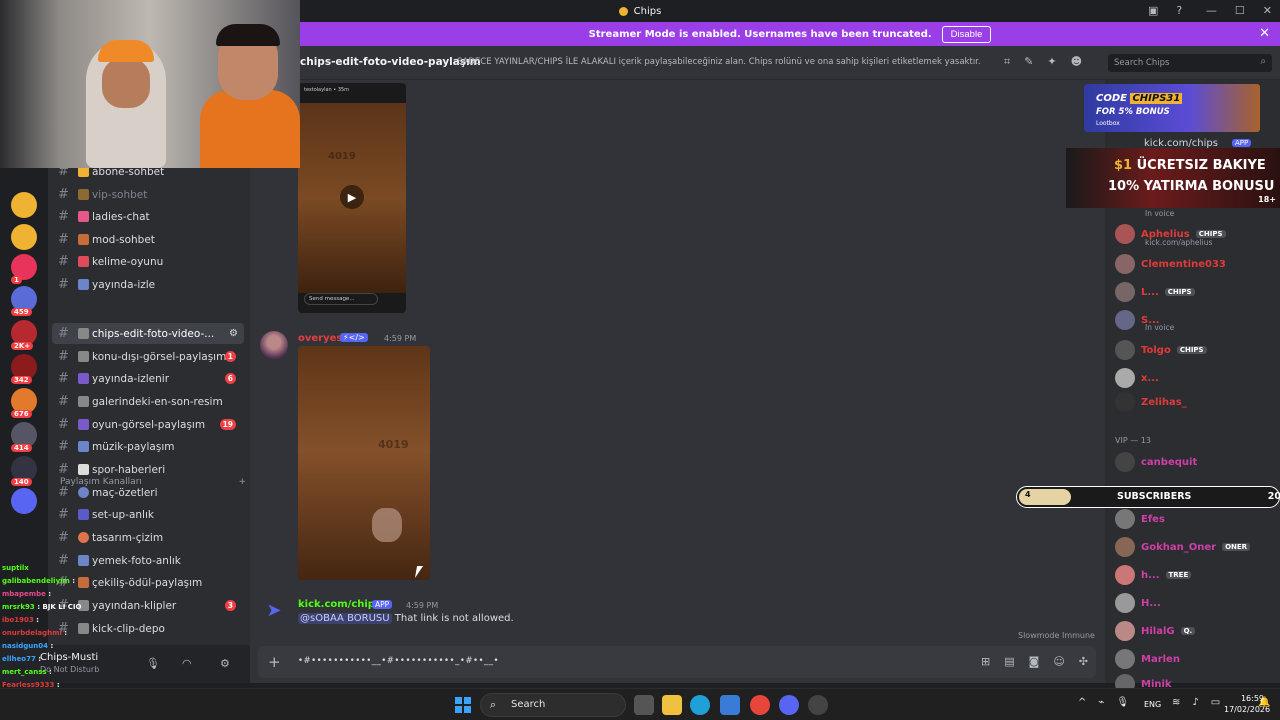  I want to click on server-icon: 459, so click(24, 301).